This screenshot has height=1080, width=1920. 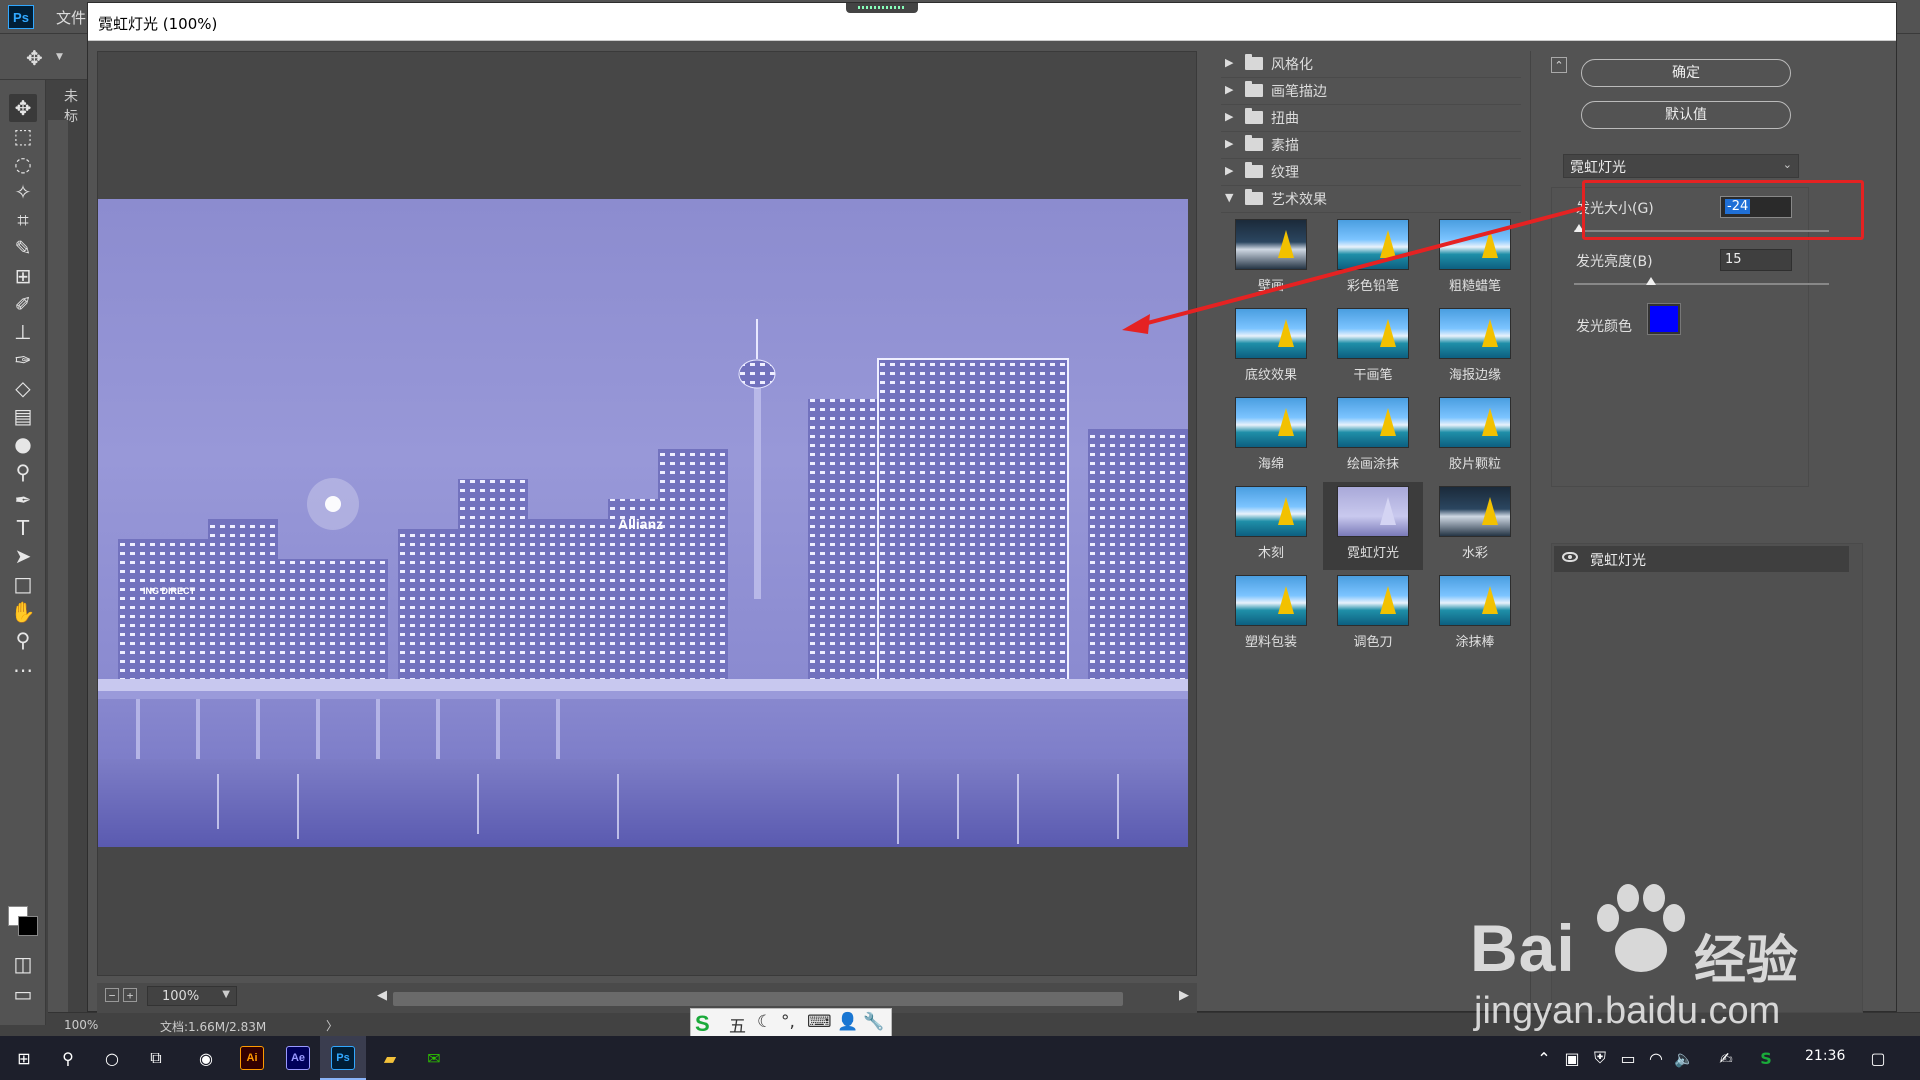 I want to click on punctuation-icon: °,, so click(x=788, y=1022).